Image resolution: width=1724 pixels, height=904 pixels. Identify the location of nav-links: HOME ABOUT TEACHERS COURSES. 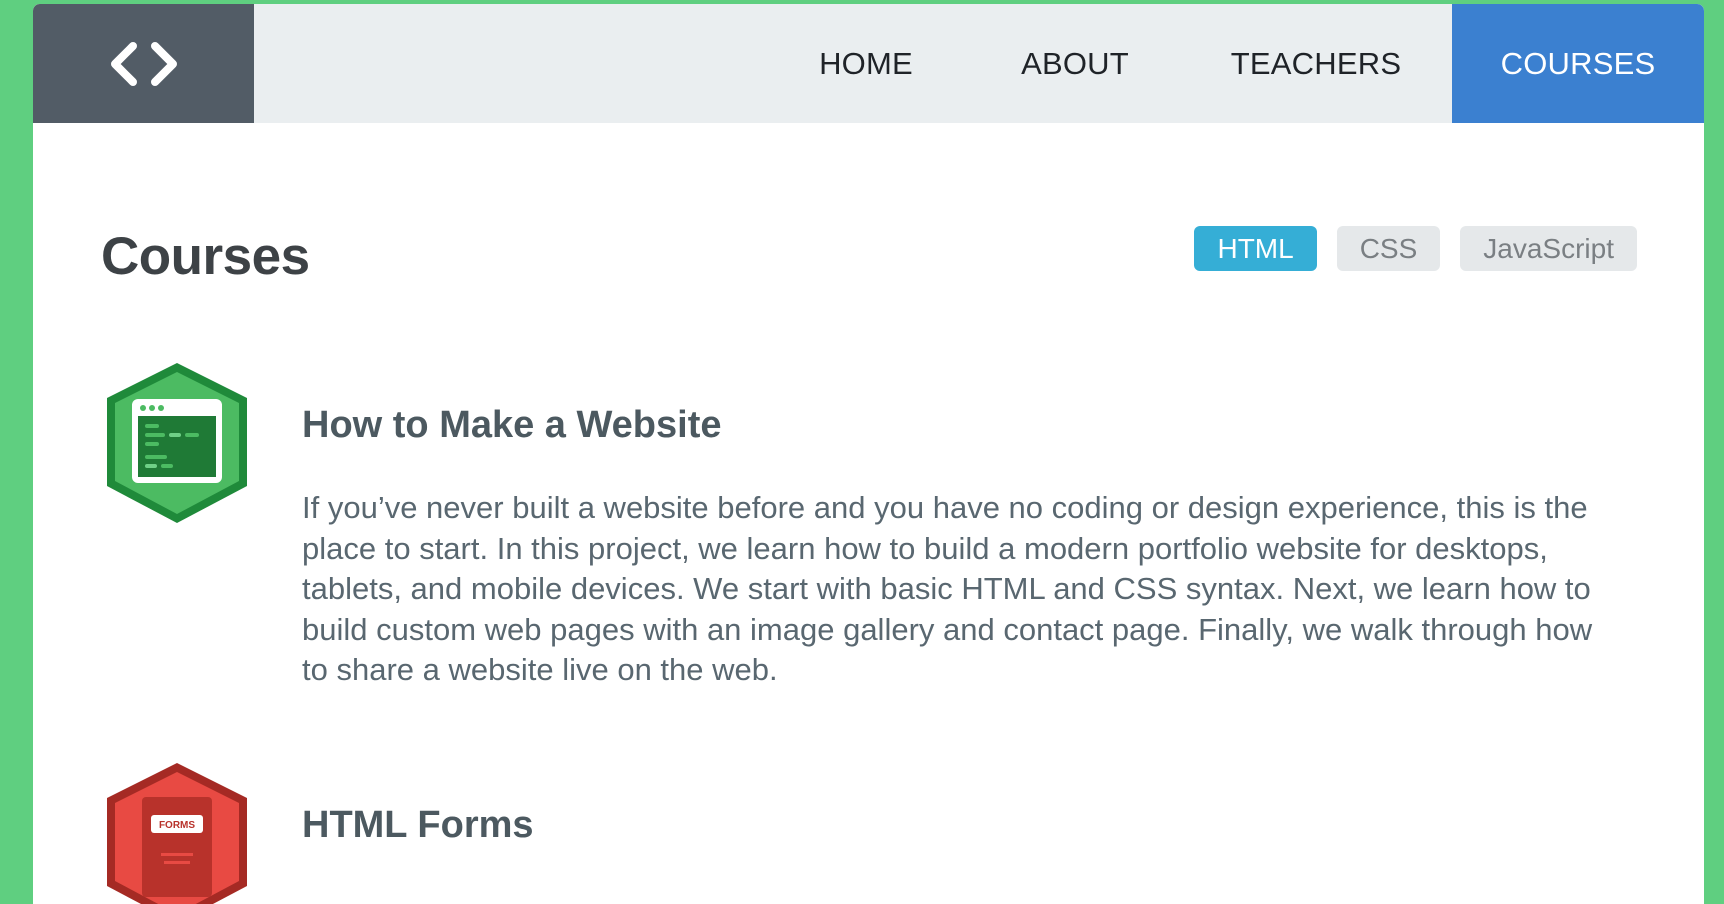
(1233, 63).